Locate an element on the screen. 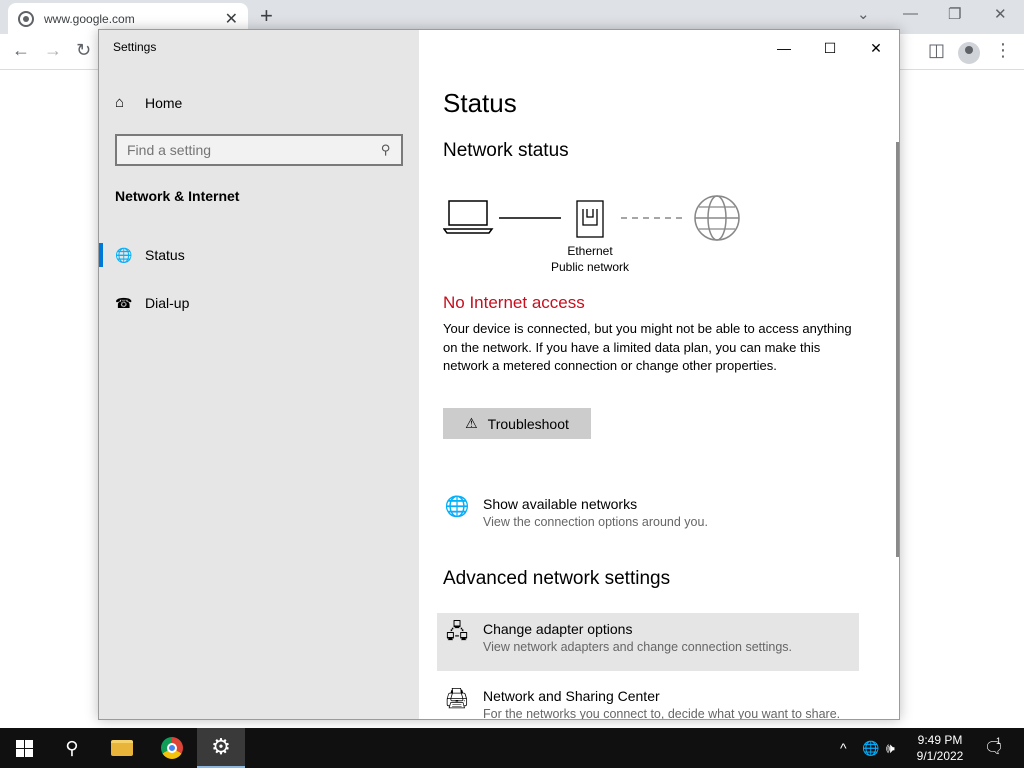  browser-close-button: ✕ is located at coordinates (1000, 14).